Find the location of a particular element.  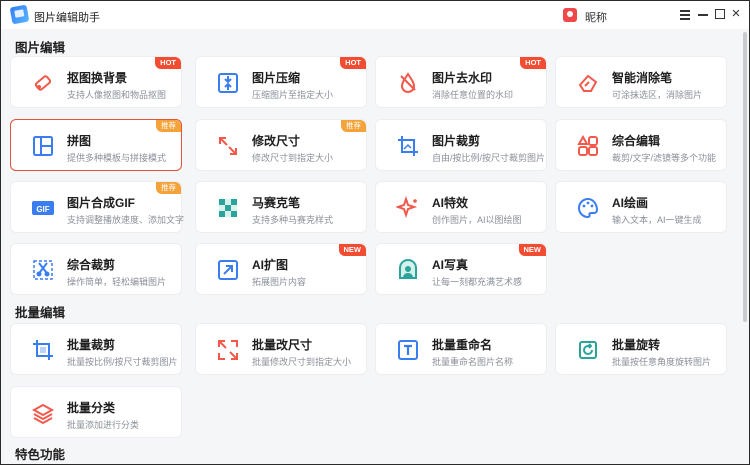

tool-card-title: AI绘画 is located at coordinates (630, 203).